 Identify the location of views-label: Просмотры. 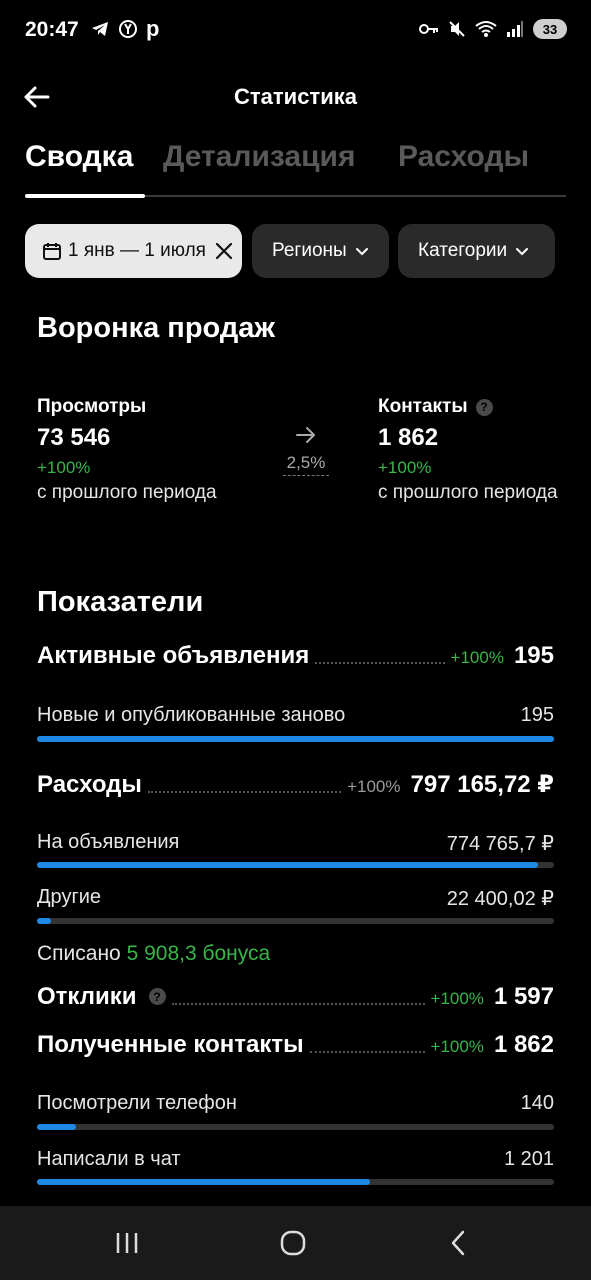
(92, 406).